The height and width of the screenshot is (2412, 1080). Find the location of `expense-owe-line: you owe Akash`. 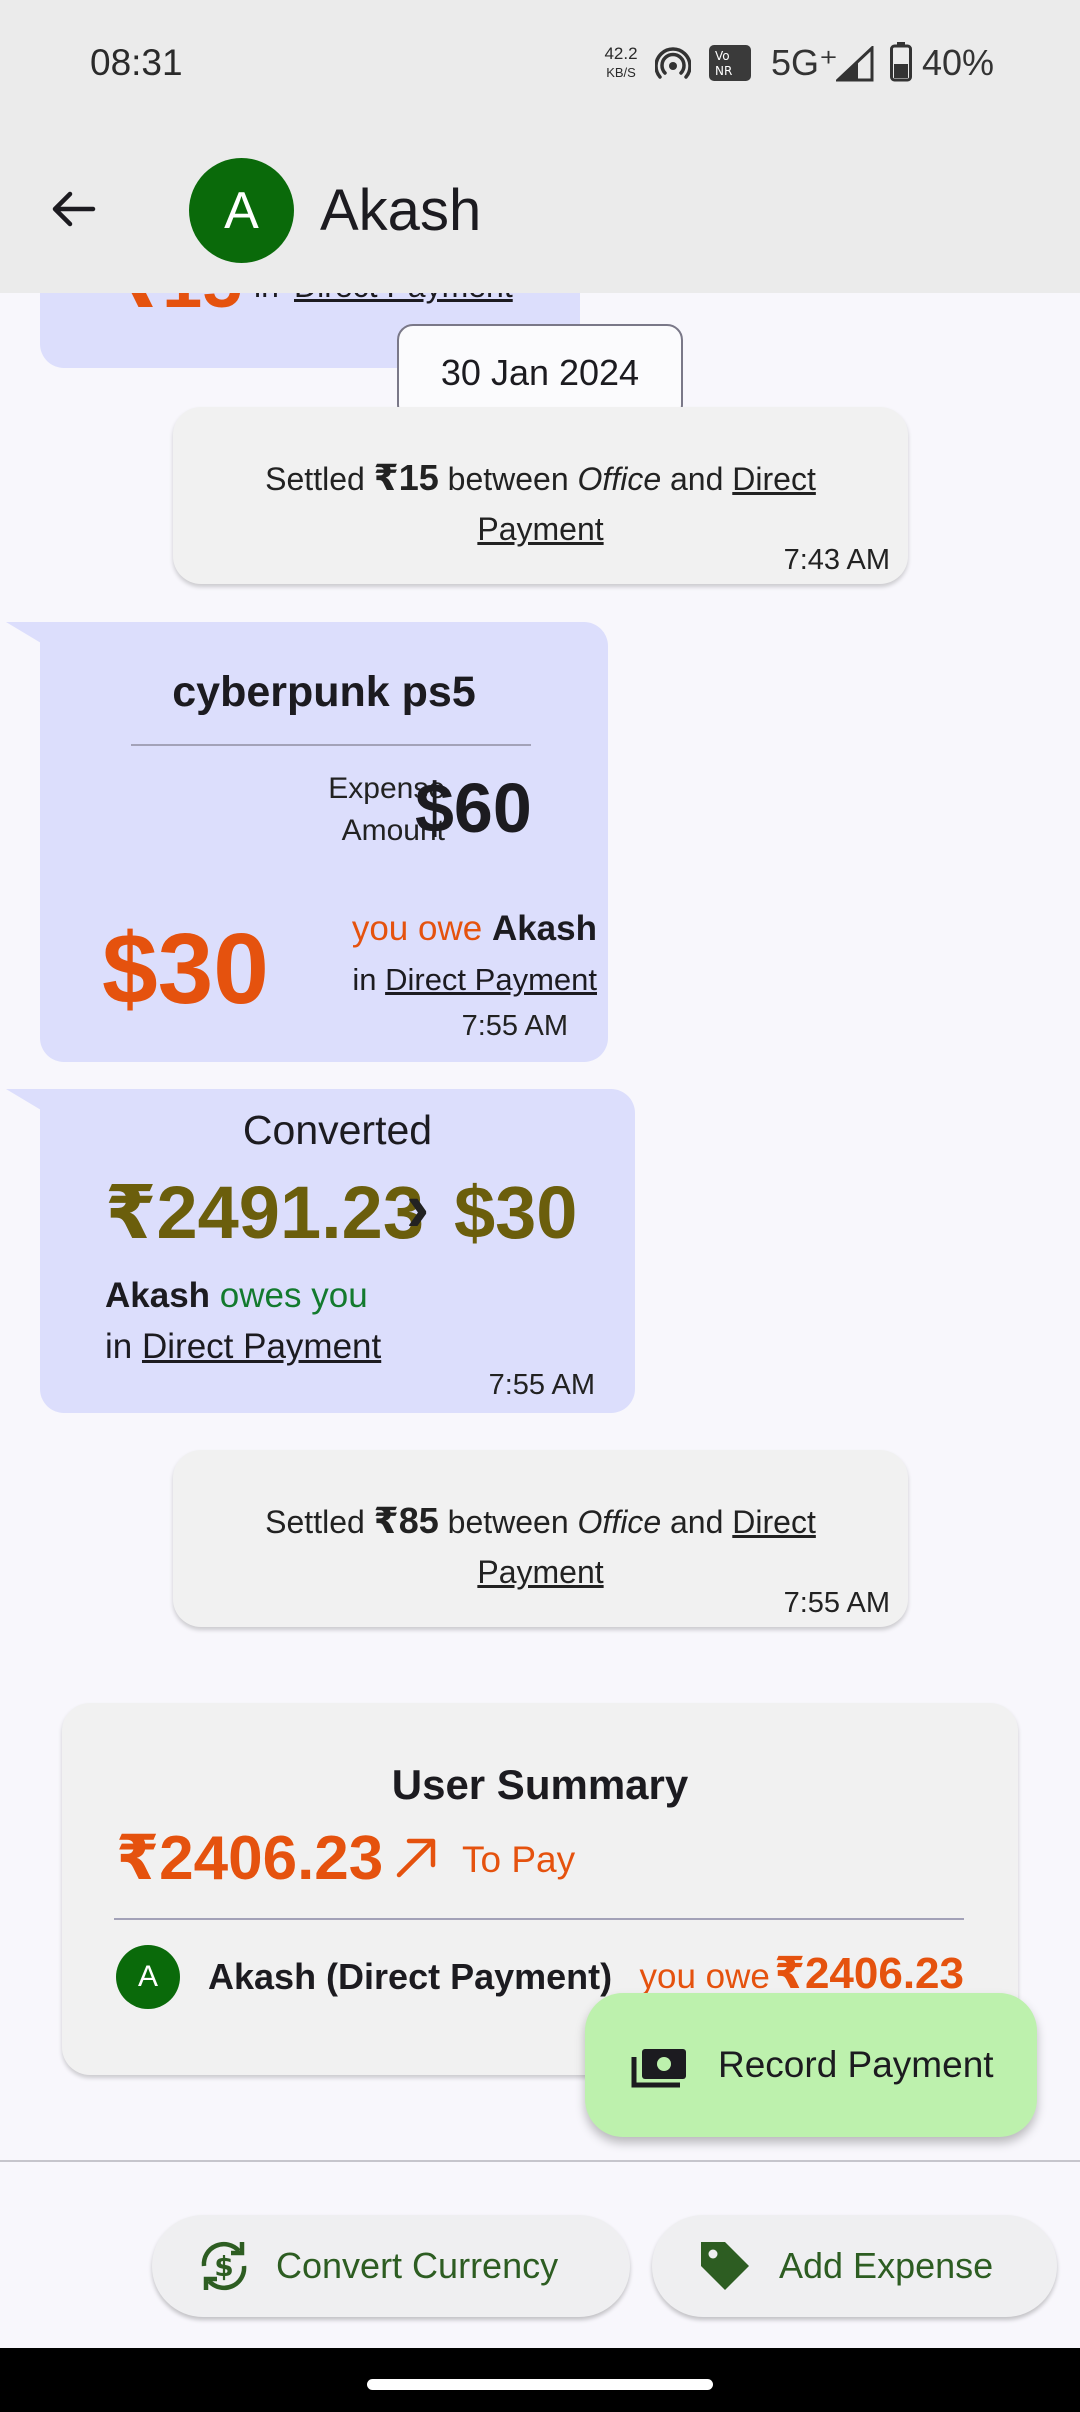

expense-owe-line: you owe Akash is located at coordinates (474, 928).